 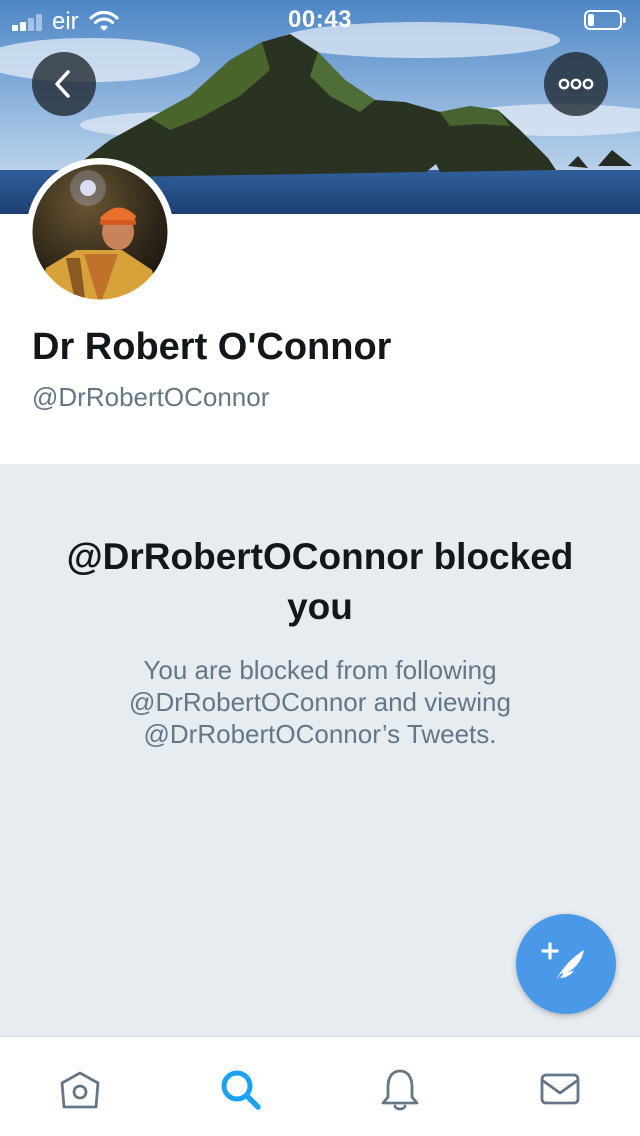 What do you see at coordinates (562, 963) in the screenshot?
I see `compose-feather-icon` at bounding box center [562, 963].